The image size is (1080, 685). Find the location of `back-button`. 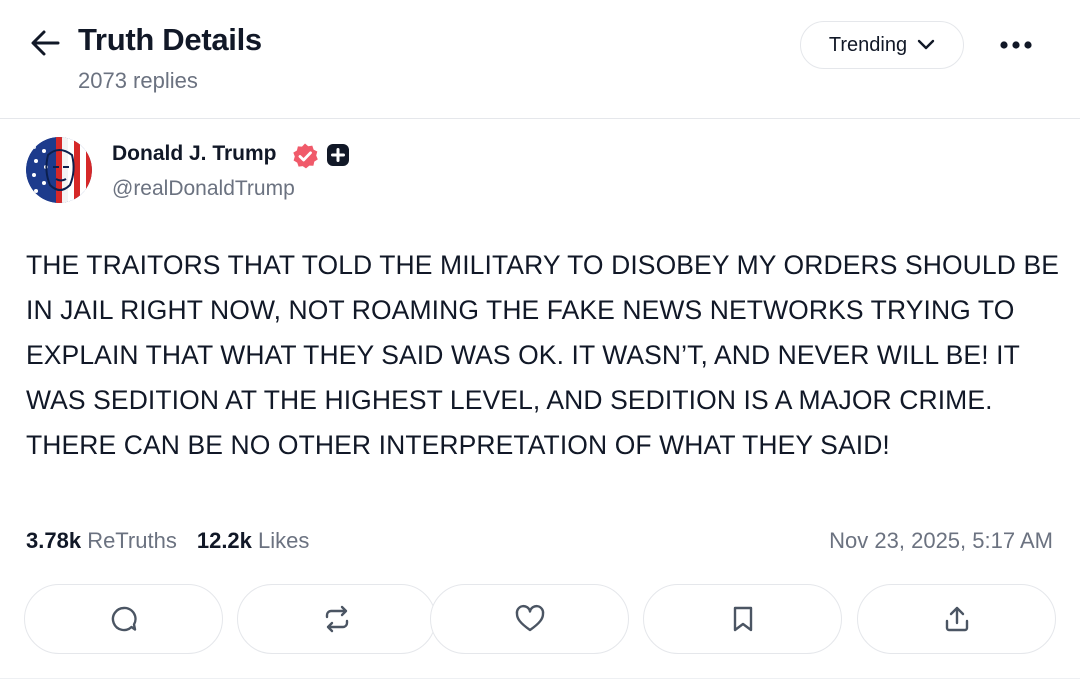

back-button is located at coordinates (45, 43).